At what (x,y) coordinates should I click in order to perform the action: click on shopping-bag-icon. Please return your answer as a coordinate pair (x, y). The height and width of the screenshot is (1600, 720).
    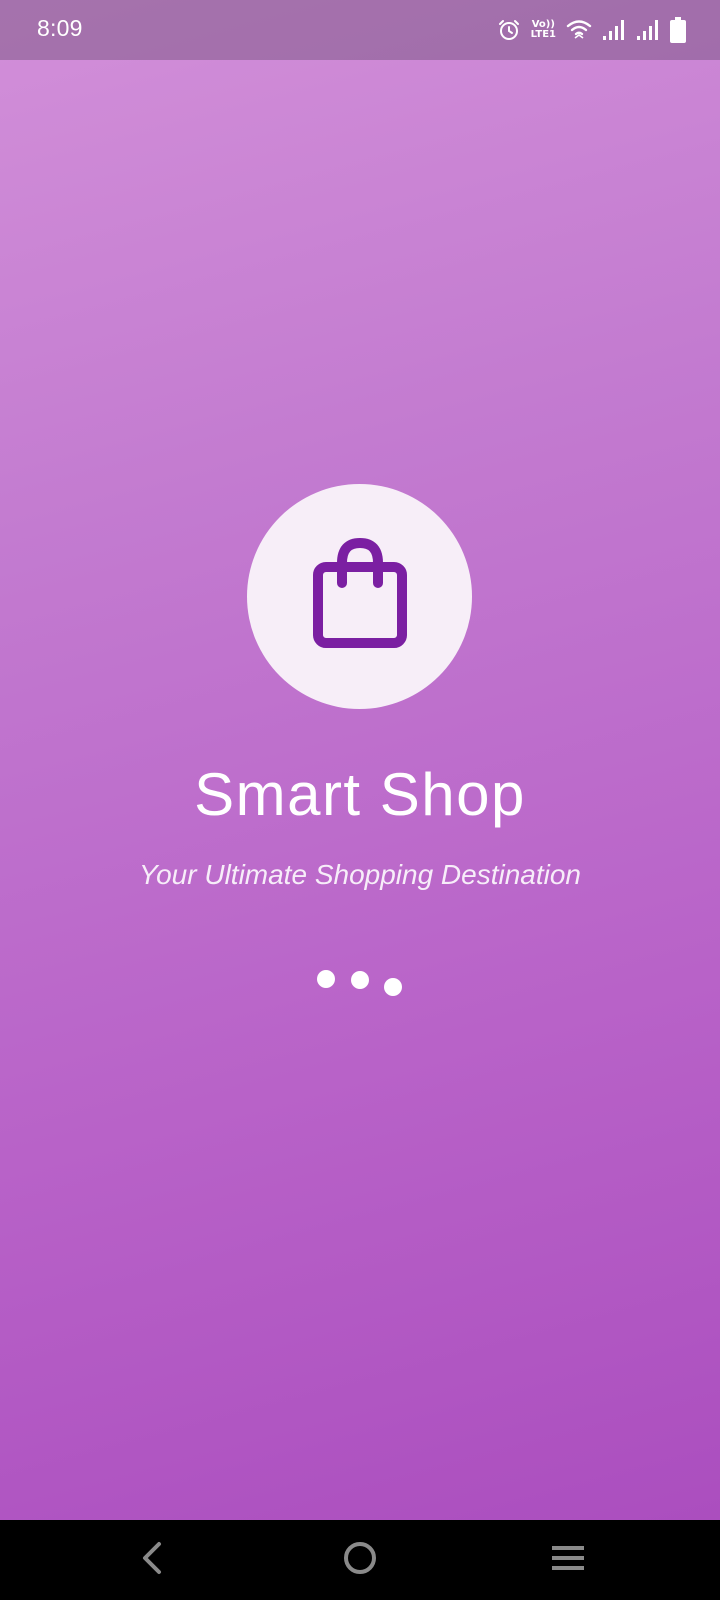
    Looking at the image, I should click on (360, 596).